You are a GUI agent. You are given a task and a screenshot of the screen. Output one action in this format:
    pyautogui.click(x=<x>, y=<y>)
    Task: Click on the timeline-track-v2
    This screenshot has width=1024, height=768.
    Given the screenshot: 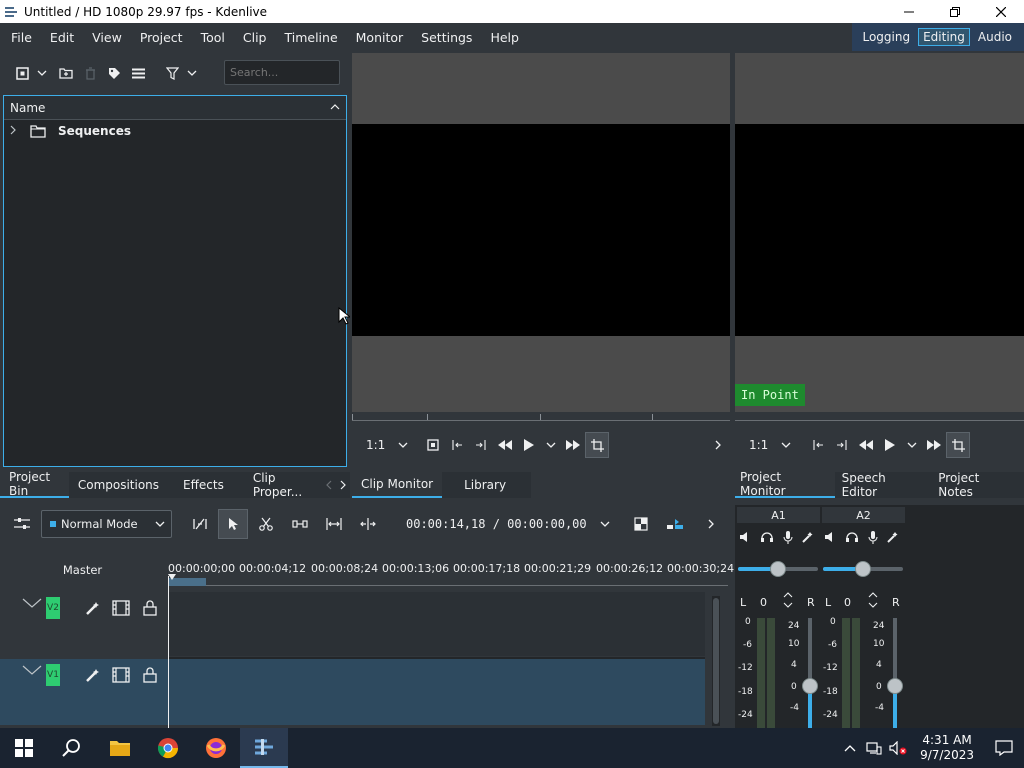 What is the action you would take?
    pyautogui.click(x=436, y=624)
    